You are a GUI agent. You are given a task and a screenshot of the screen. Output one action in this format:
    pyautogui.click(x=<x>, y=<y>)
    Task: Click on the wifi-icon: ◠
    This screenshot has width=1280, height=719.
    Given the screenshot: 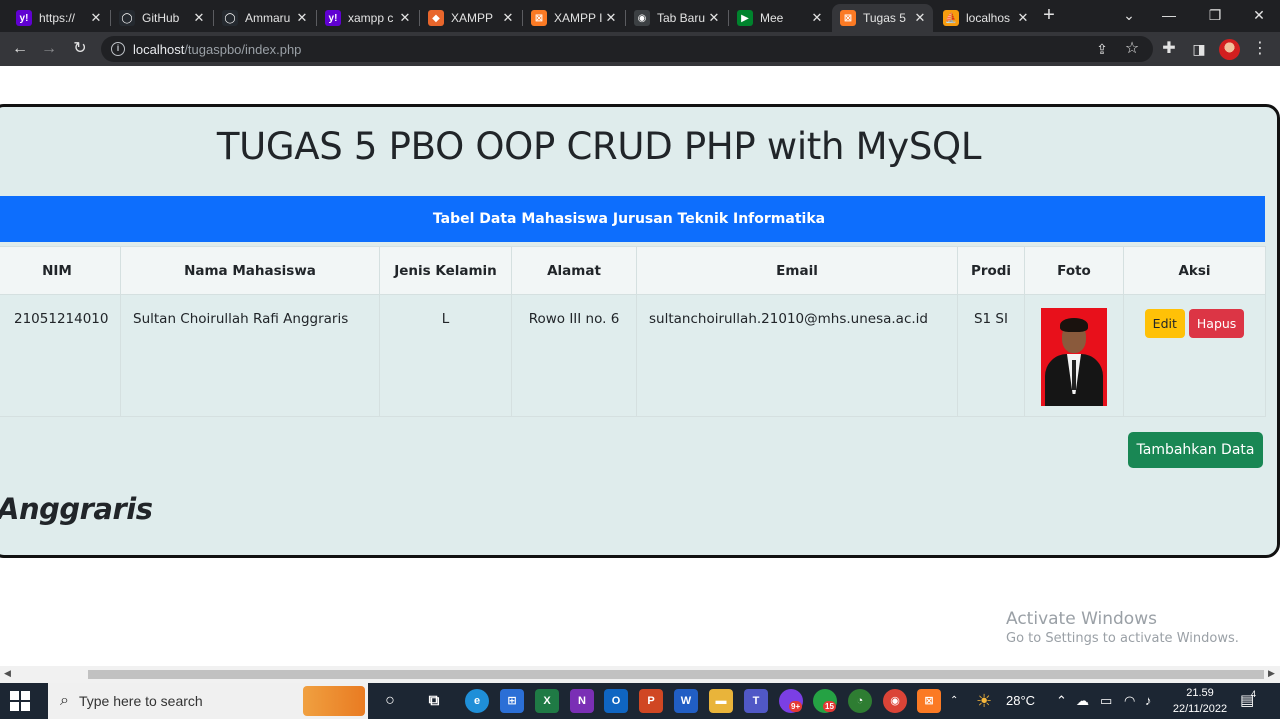 What is the action you would take?
    pyautogui.click(x=1129, y=701)
    